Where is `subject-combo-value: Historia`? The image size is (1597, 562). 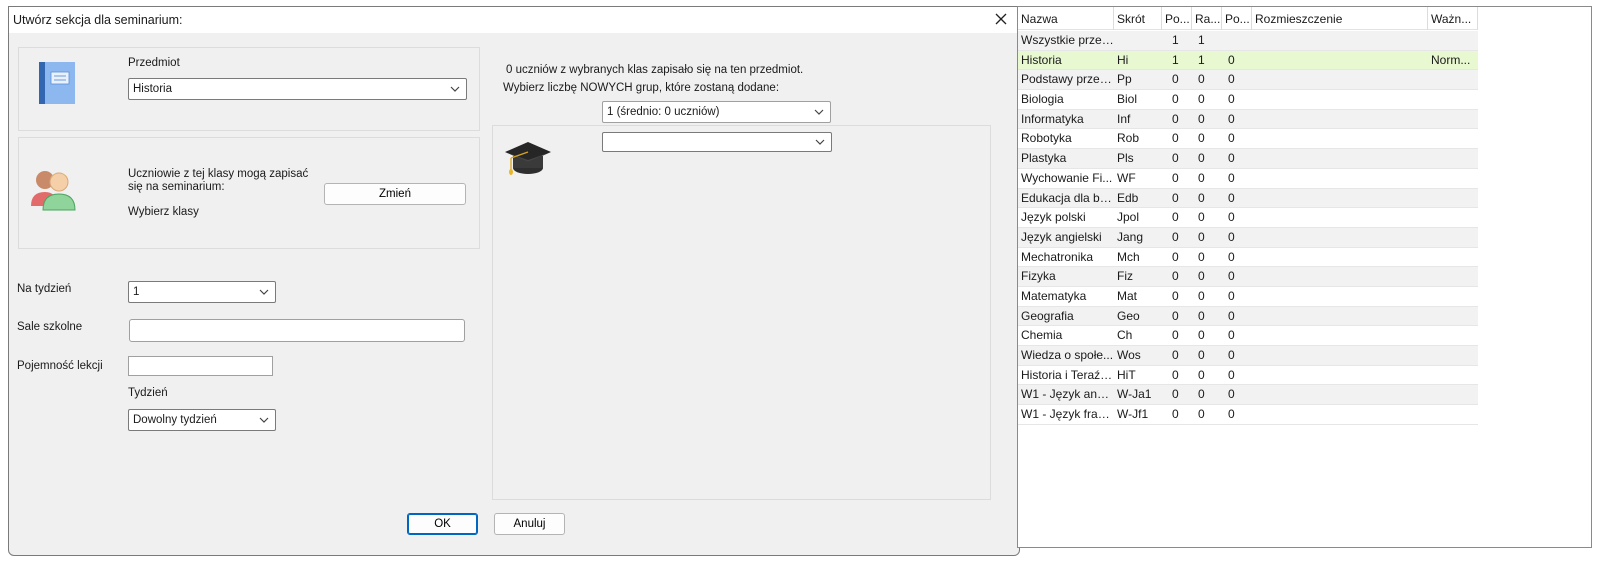
subject-combo-value: Historia is located at coordinates (152, 89).